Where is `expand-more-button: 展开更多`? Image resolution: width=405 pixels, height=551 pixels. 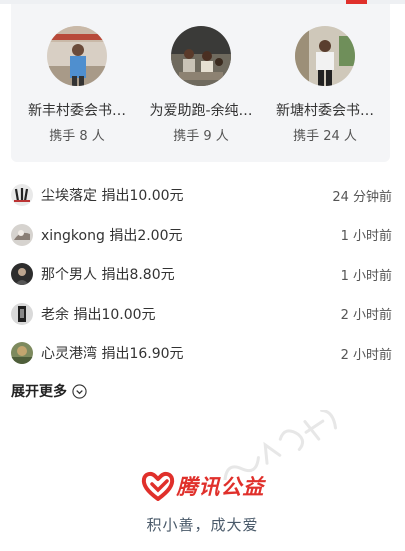
expand-more-button: 展开更多 is located at coordinates (49, 391).